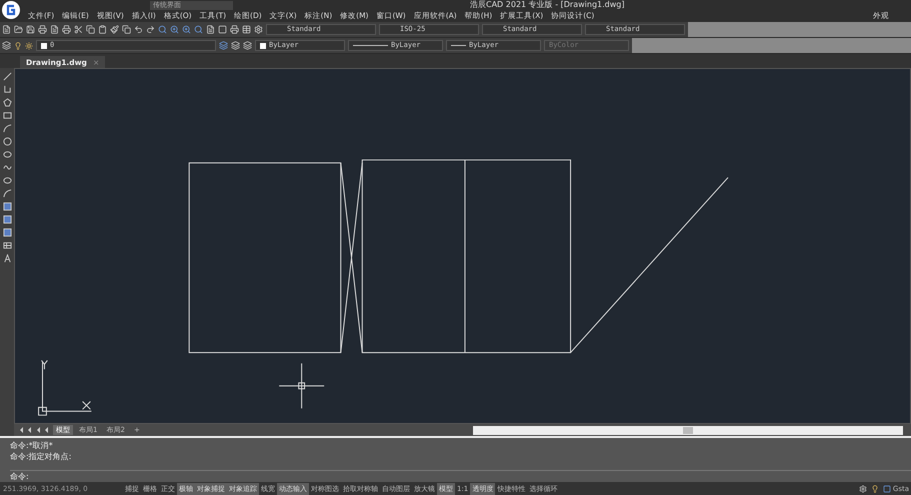 Image resolution: width=911 pixels, height=495 pixels. I want to click on ucs-axis-icon, so click(65, 388).